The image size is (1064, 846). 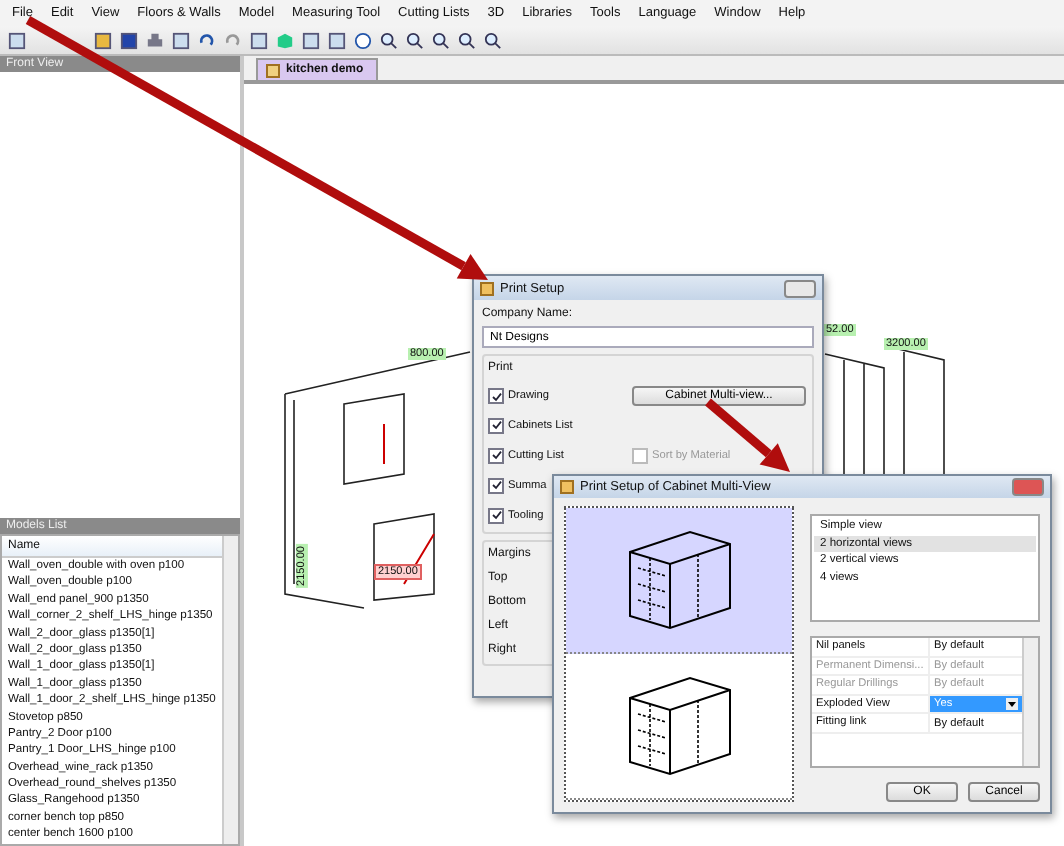 What do you see at coordinates (155, 40) in the screenshot?
I see `print-icon` at bounding box center [155, 40].